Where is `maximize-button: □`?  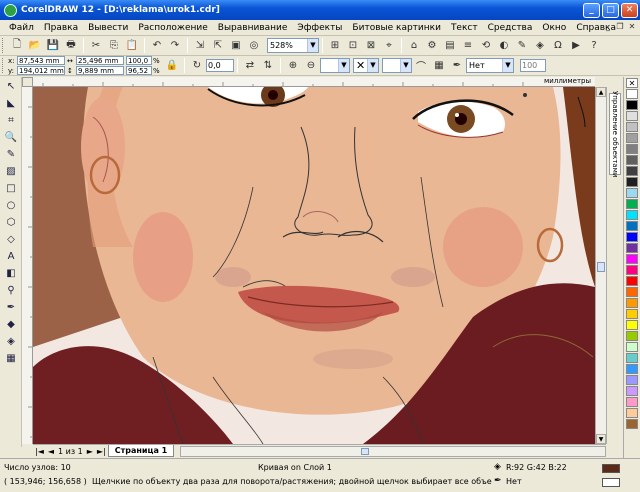
maximize-button: □ is located at coordinates (610, 10).